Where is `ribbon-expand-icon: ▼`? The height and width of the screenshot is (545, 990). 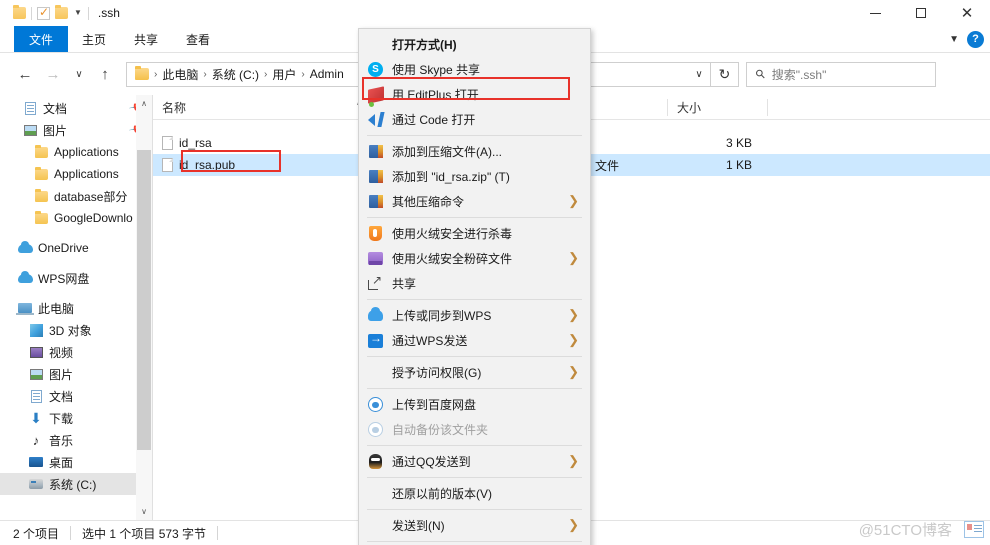 ribbon-expand-icon: ▼ is located at coordinates (954, 39).